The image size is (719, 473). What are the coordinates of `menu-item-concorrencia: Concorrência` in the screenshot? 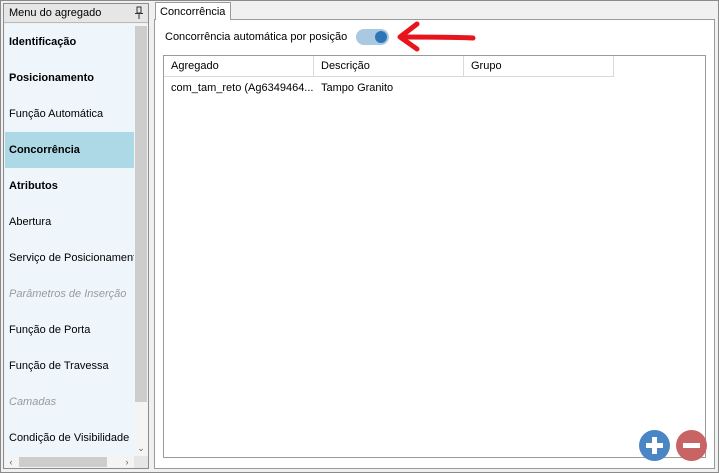 It's located at (69, 150).